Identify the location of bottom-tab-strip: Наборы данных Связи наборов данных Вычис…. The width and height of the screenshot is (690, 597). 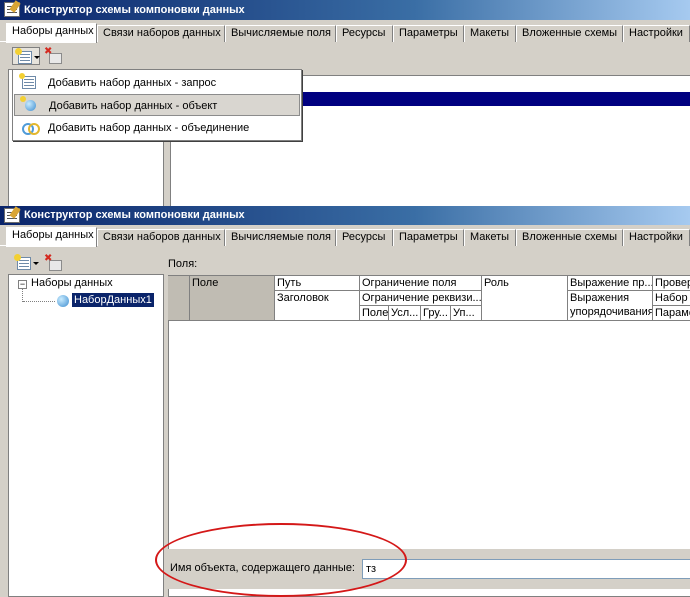
(345, 237).